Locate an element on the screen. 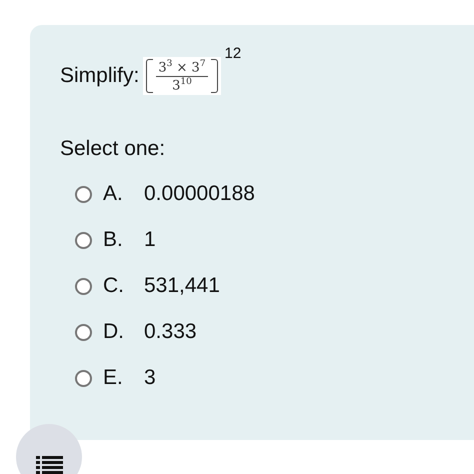 The width and height of the screenshot is (474, 474). menu-button is located at coordinates (49, 449).